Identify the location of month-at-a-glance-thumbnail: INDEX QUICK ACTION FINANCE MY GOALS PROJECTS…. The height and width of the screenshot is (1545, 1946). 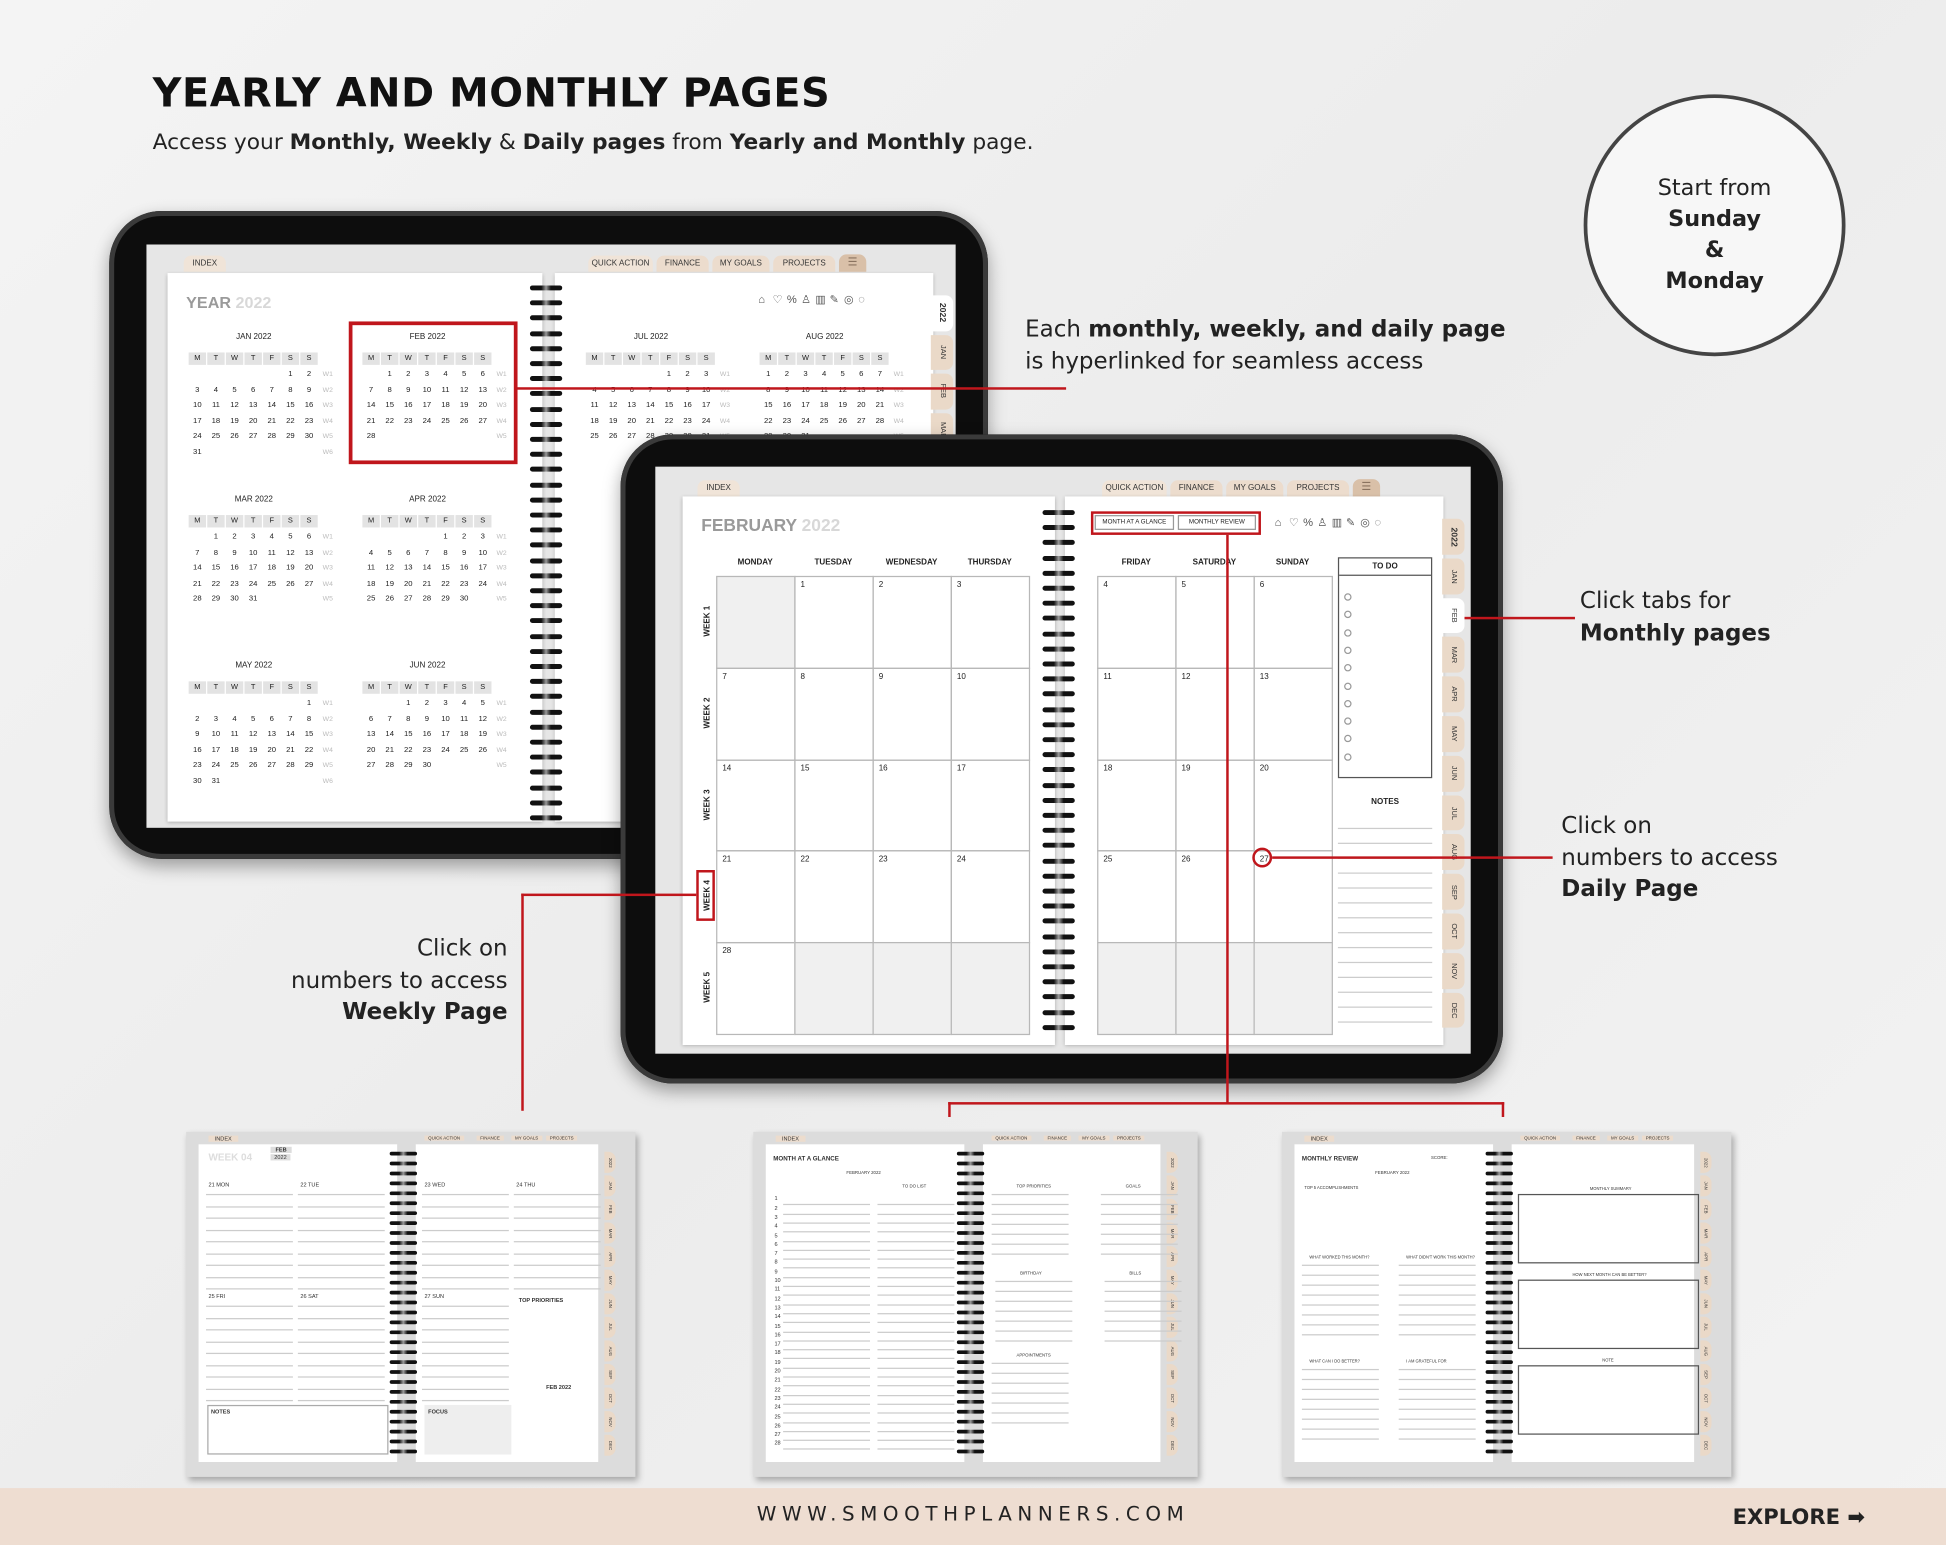
(975, 1304).